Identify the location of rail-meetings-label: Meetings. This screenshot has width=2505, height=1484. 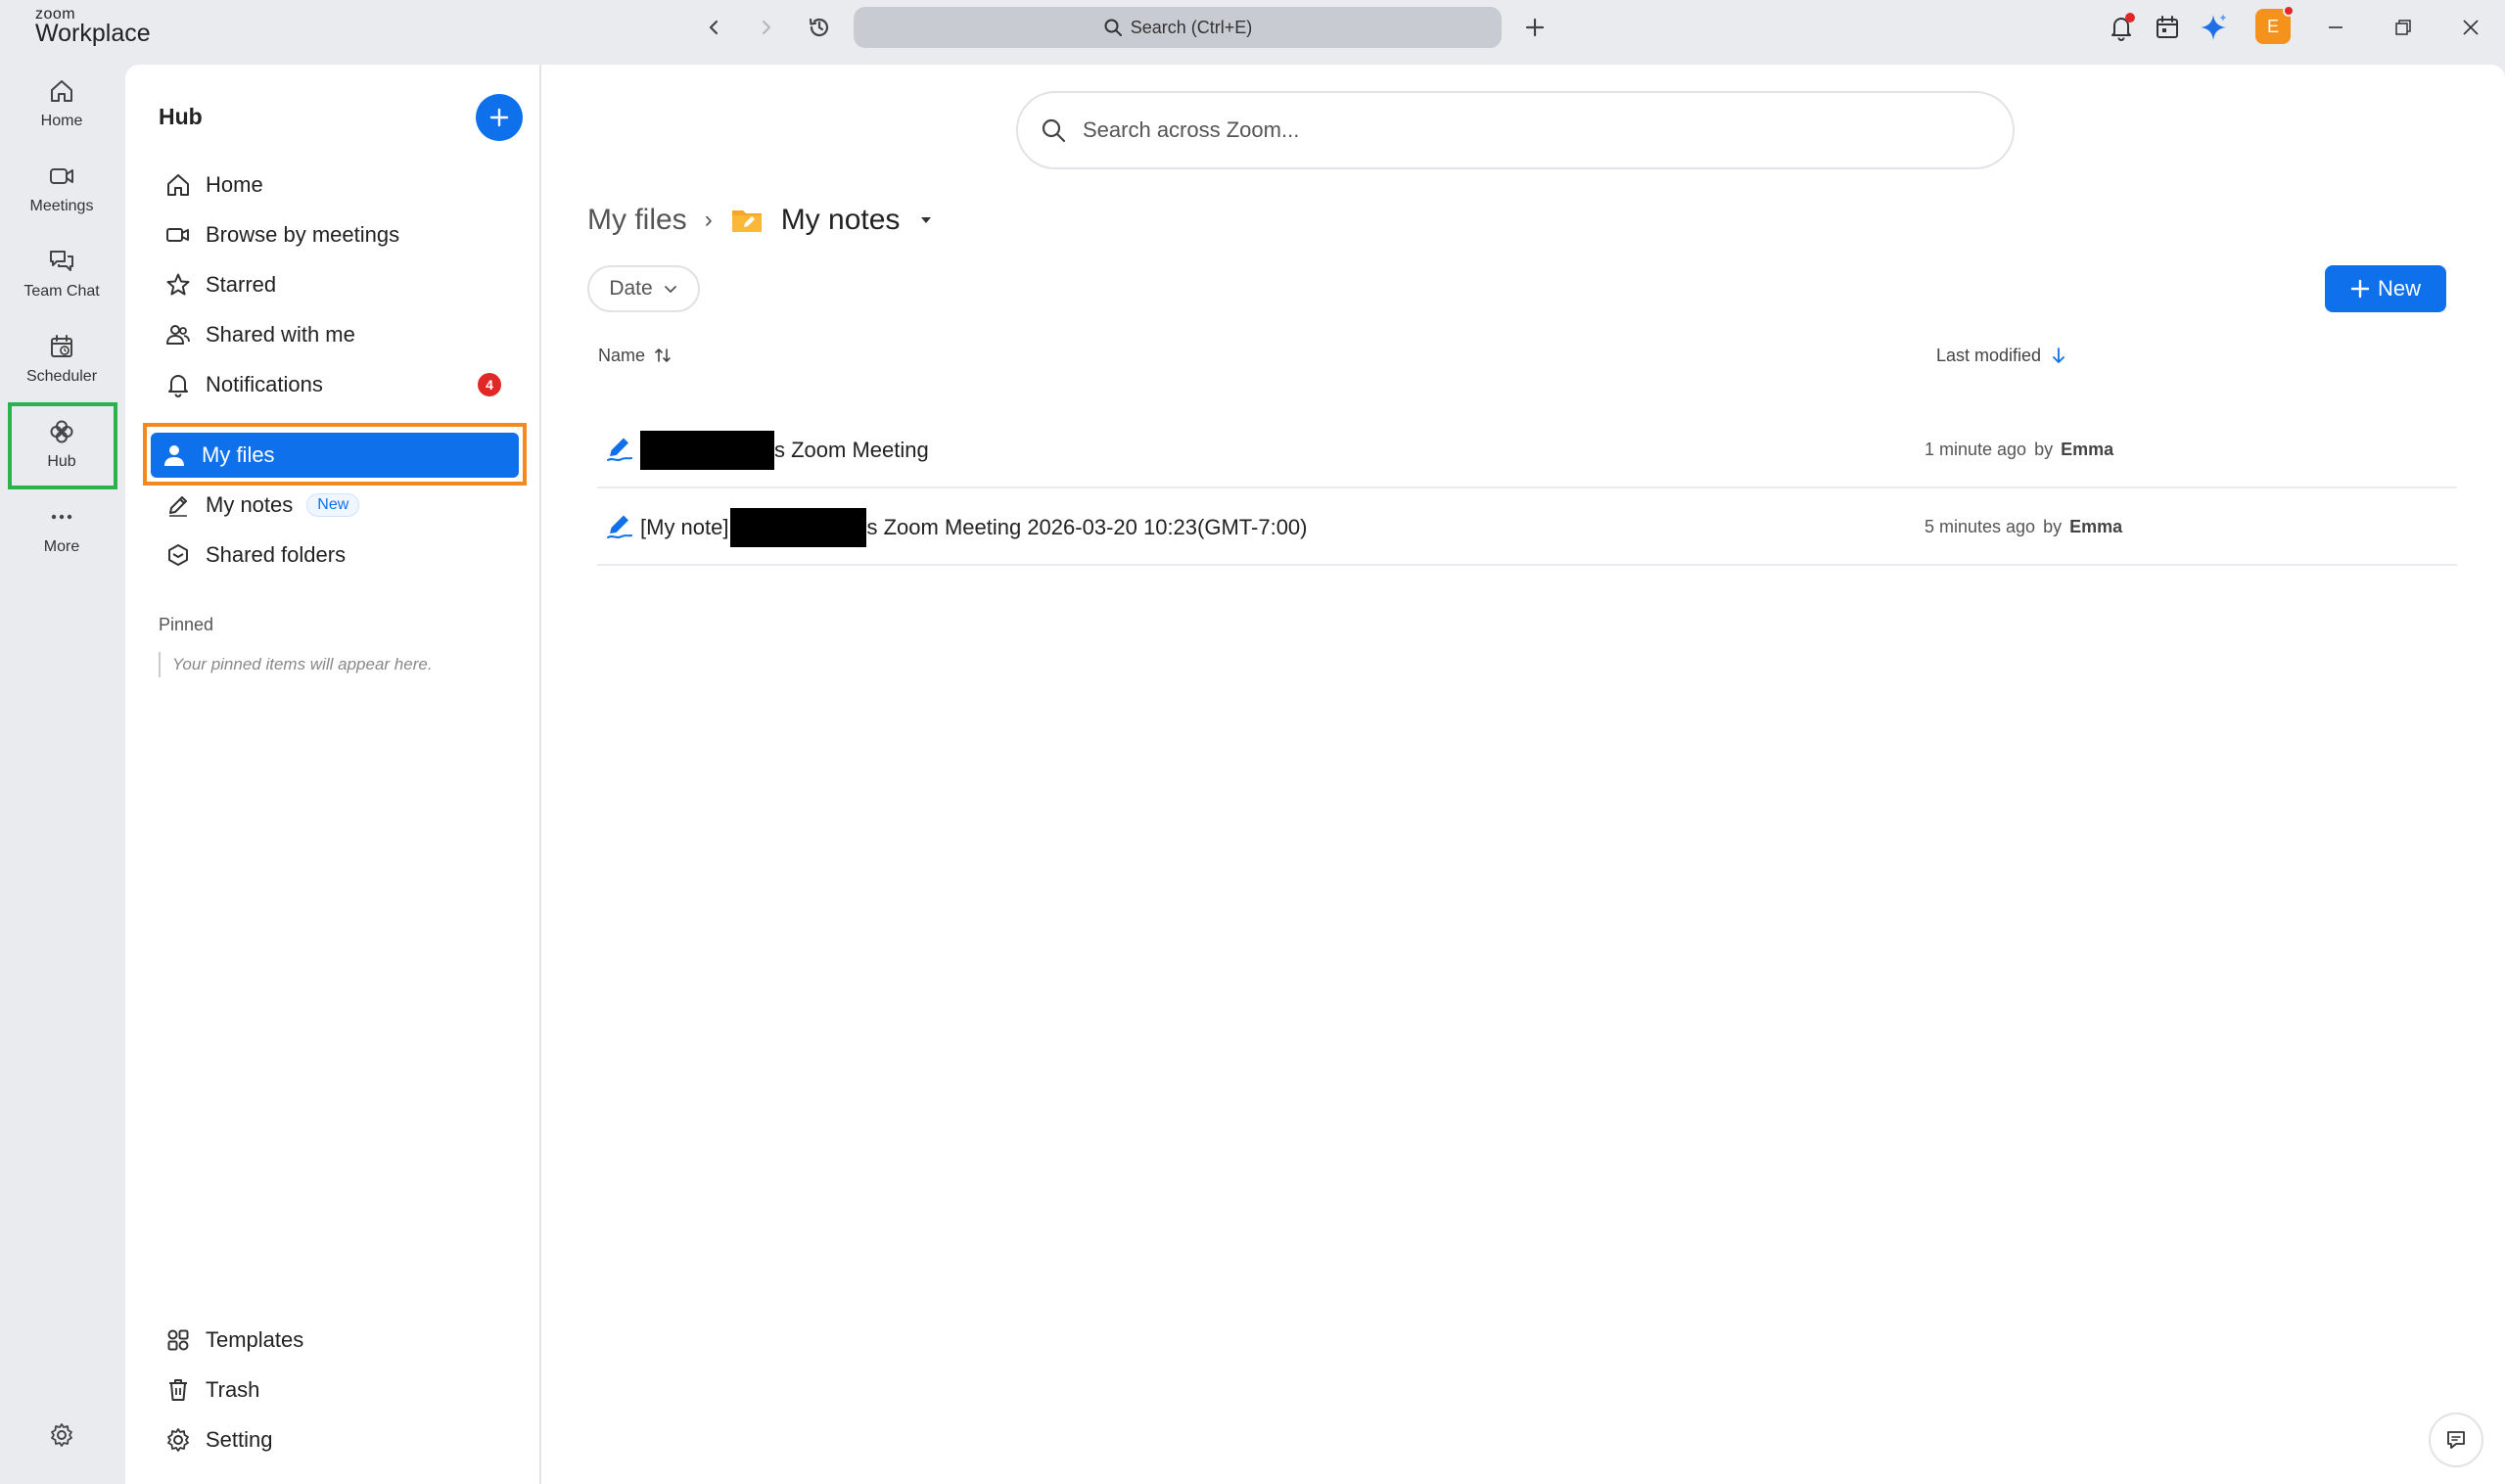
(61, 206).